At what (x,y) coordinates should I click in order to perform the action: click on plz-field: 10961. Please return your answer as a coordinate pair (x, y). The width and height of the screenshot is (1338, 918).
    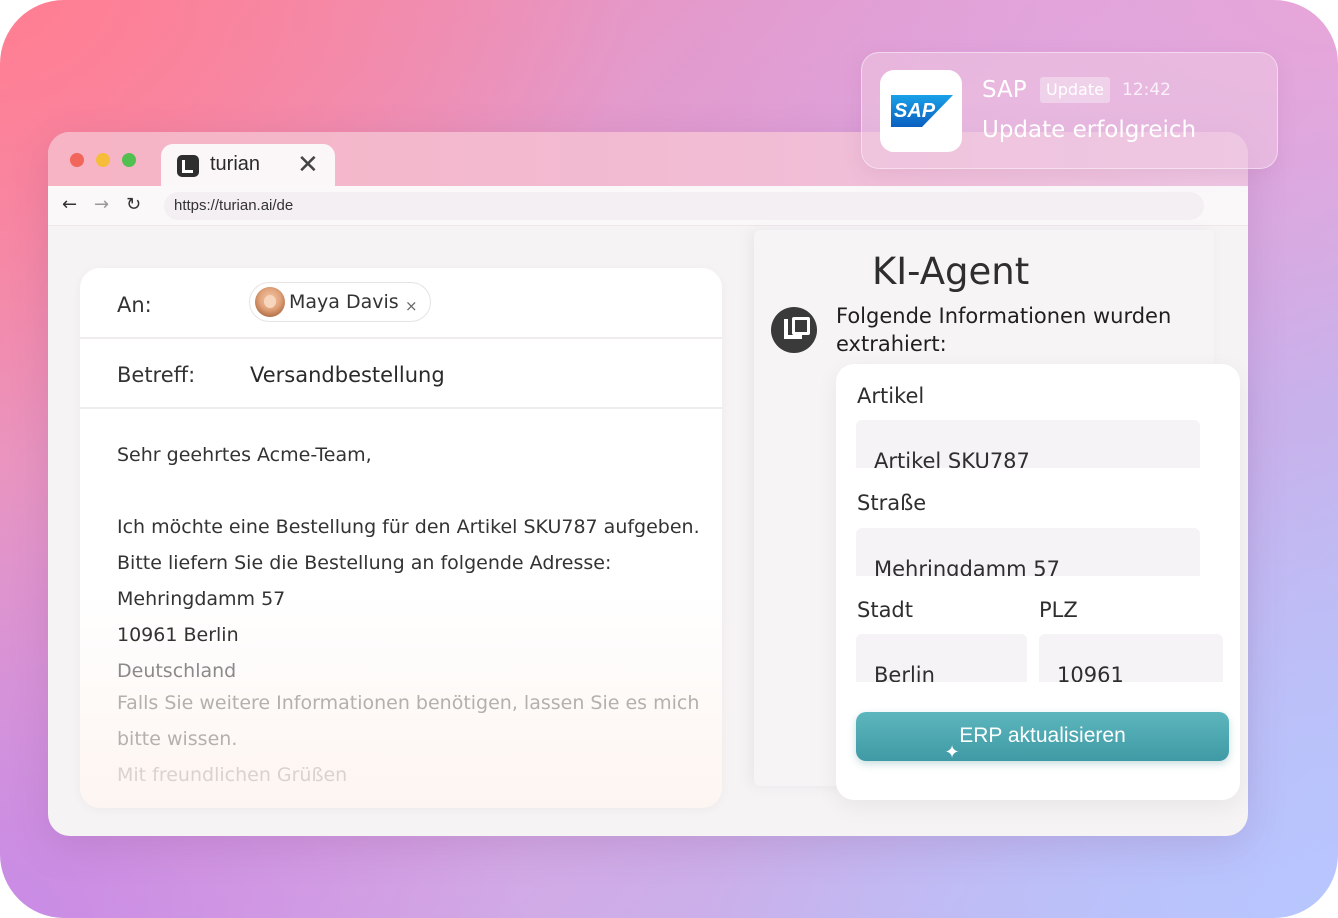
    Looking at the image, I should click on (1131, 658).